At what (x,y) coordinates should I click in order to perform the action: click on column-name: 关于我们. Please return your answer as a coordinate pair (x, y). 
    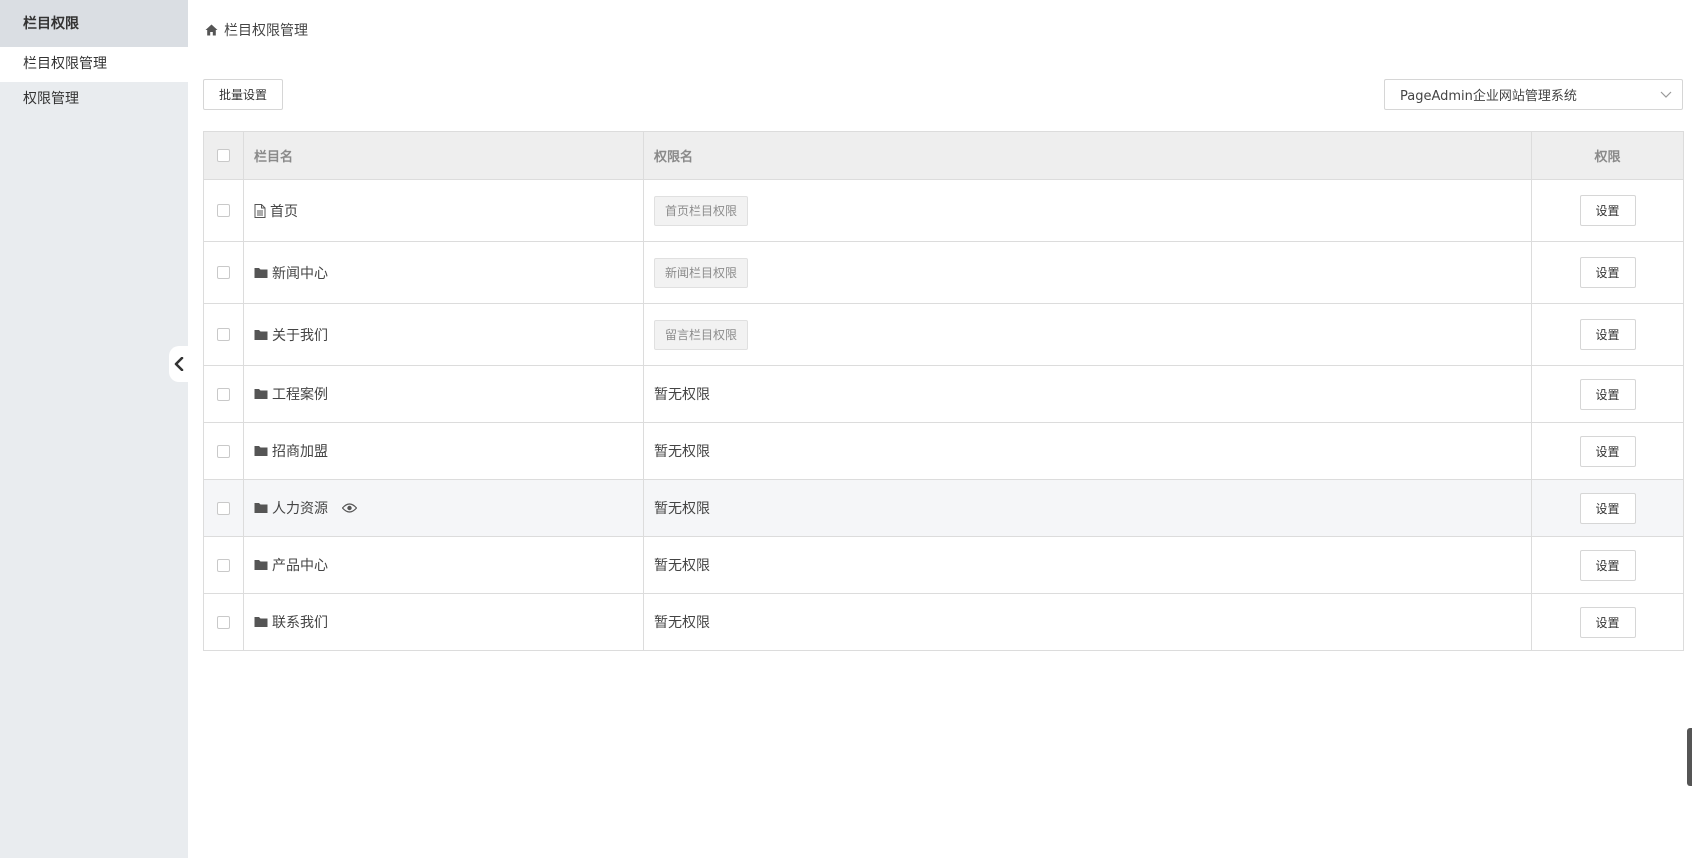
    Looking at the image, I should click on (300, 335).